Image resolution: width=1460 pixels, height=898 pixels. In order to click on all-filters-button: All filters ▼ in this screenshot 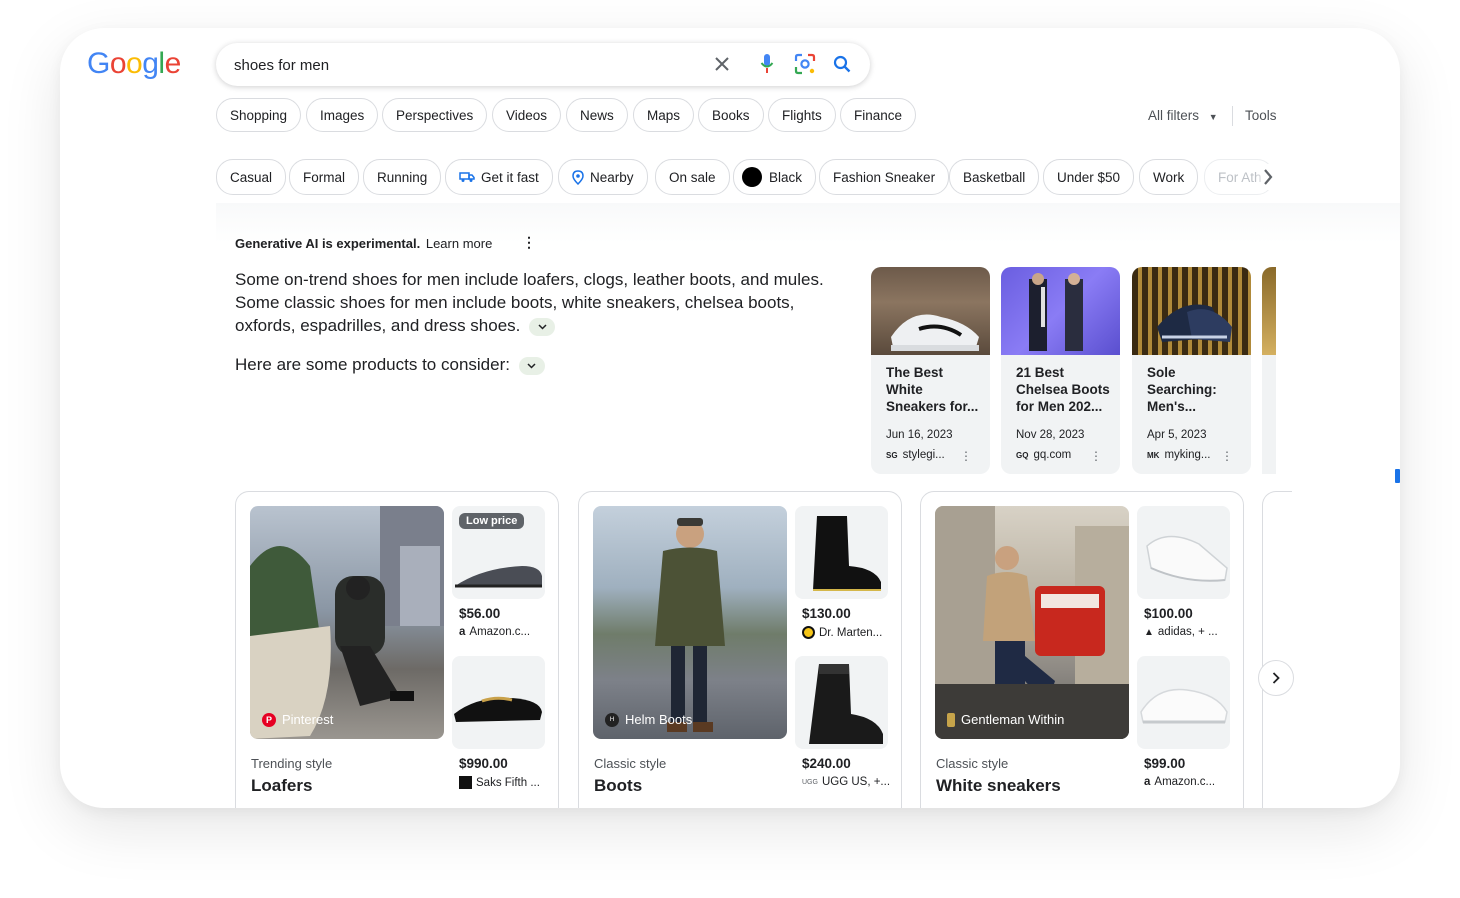, I will do `click(1183, 115)`.